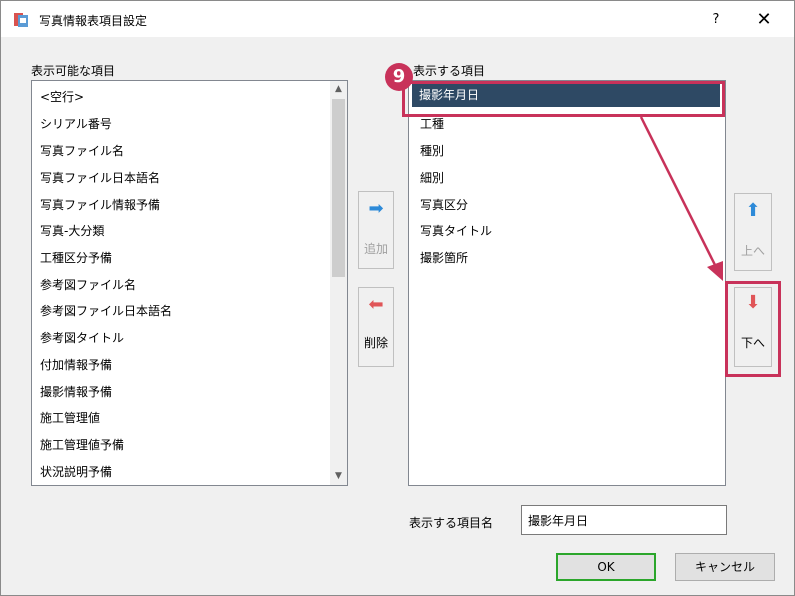 The height and width of the screenshot is (596, 795). I want to click on display-items-label: 表示する項目, so click(449, 71).